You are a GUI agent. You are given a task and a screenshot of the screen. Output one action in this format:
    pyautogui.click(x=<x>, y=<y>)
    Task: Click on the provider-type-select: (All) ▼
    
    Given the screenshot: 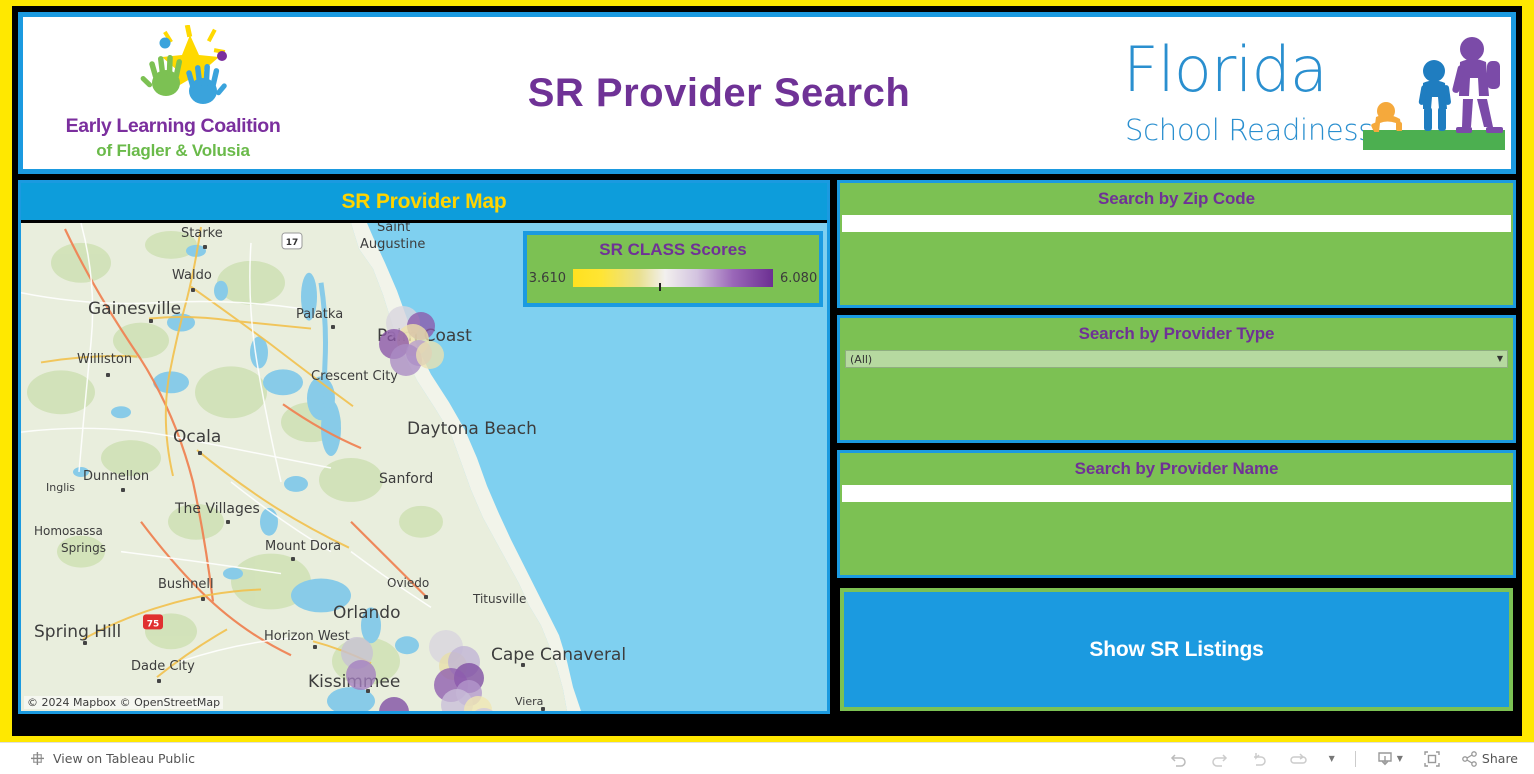 What is the action you would take?
    pyautogui.click(x=1176, y=359)
    